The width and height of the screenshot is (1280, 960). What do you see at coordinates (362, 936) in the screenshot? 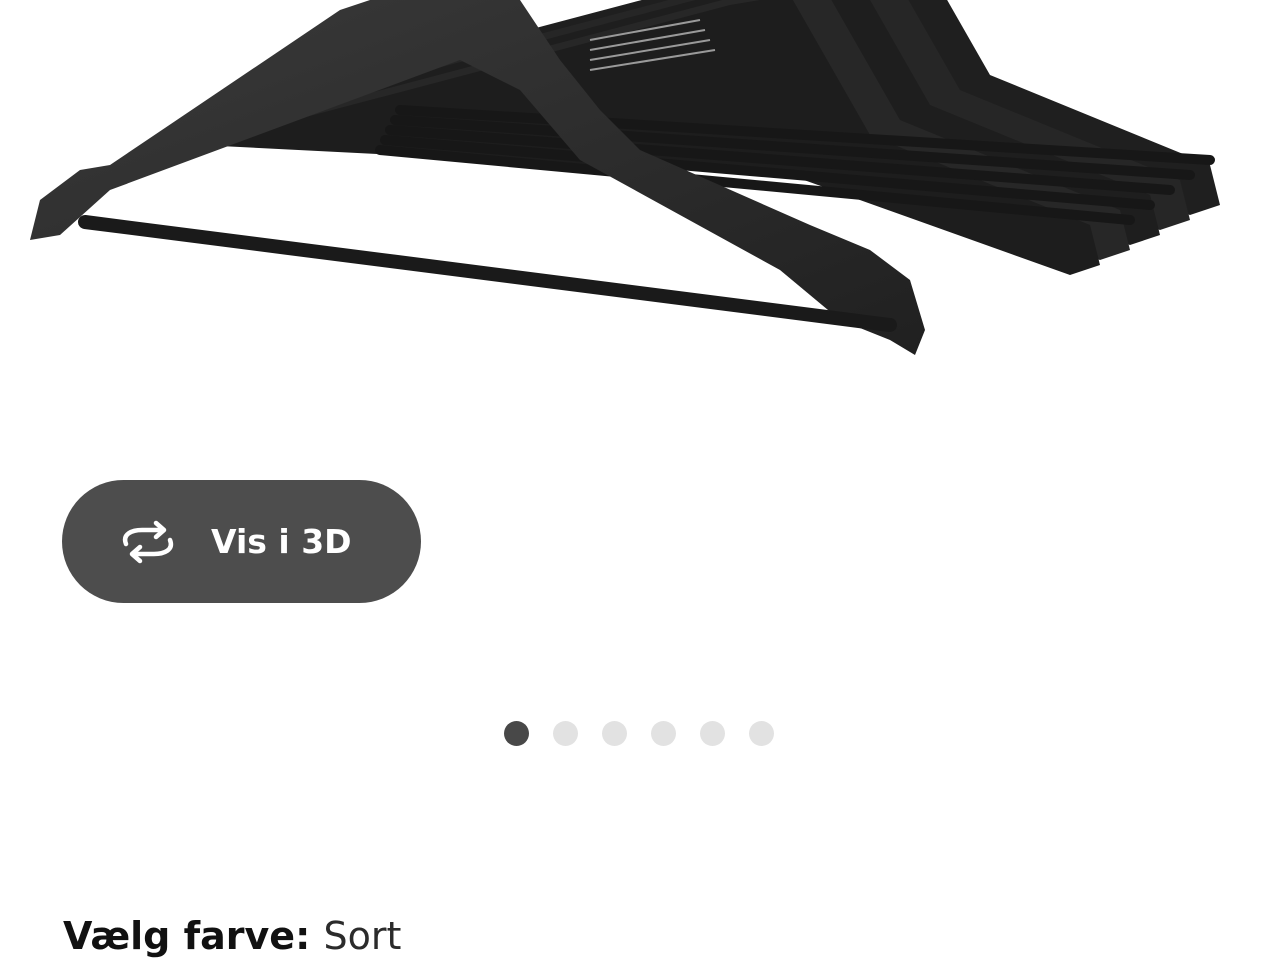
I see `color-selector-value: Sort` at bounding box center [362, 936].